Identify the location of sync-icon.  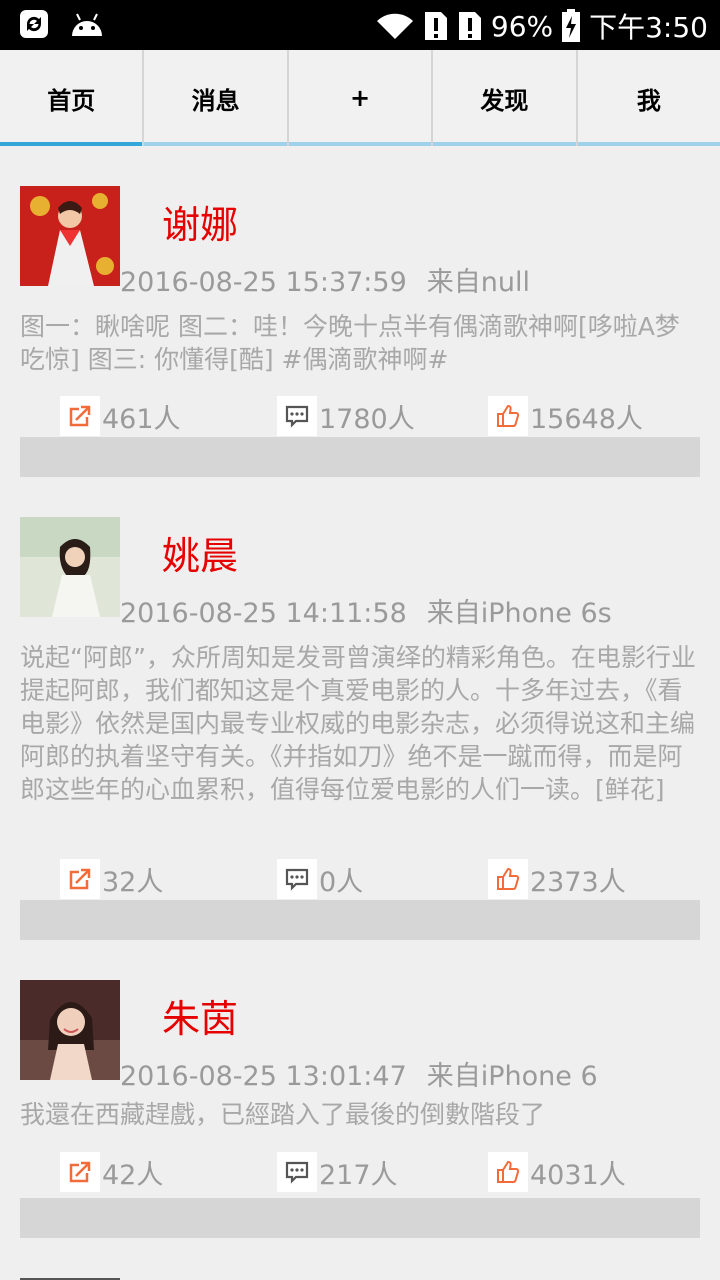
(34, 24).